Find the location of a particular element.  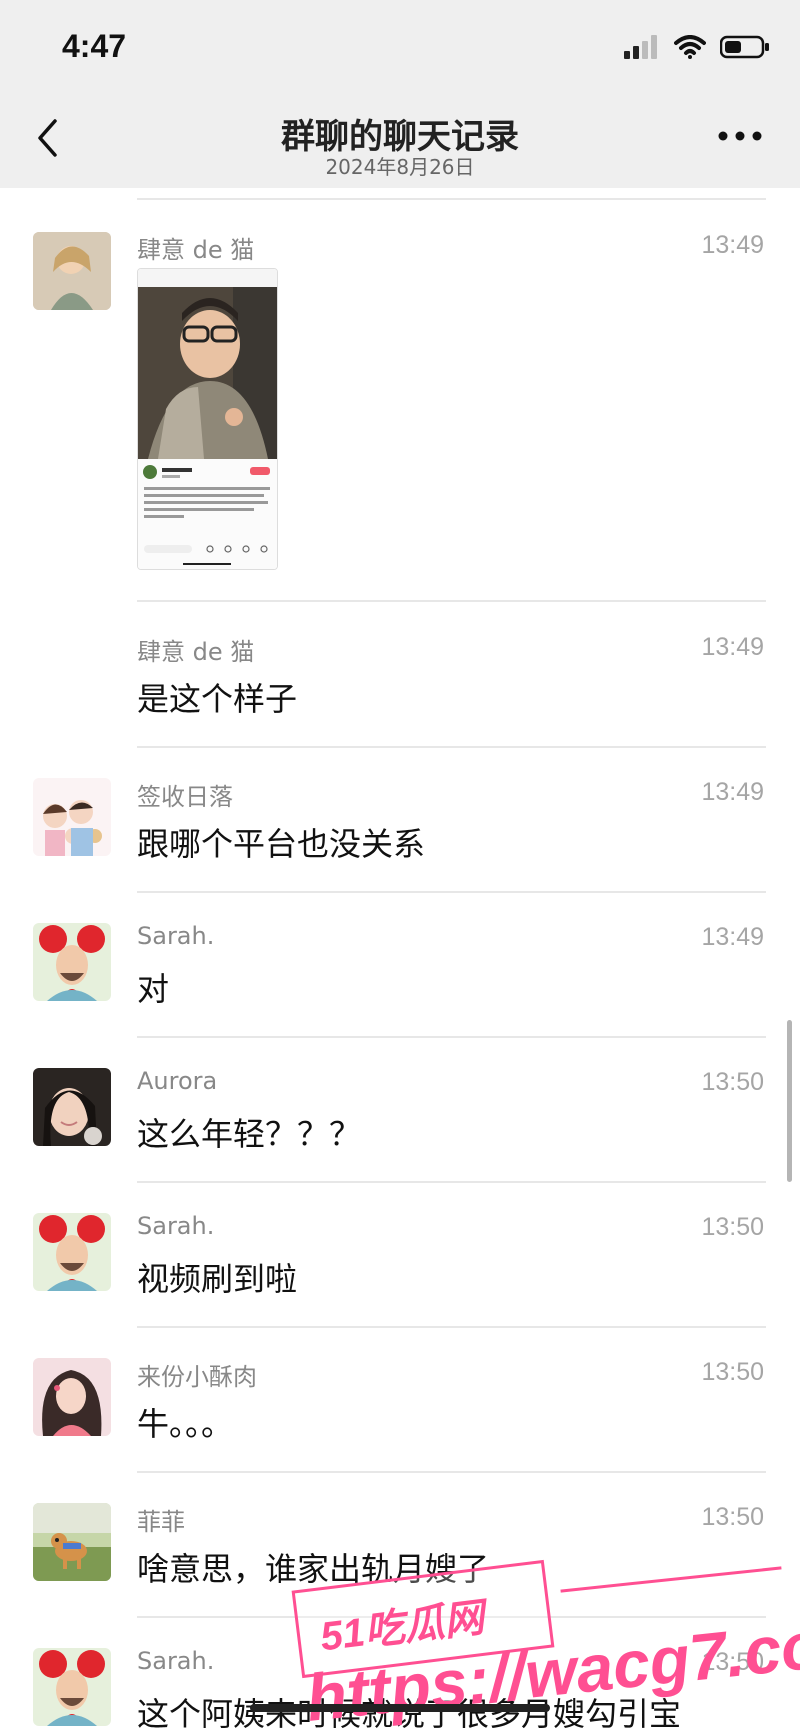

image-message is located at coordinates (207, 419).